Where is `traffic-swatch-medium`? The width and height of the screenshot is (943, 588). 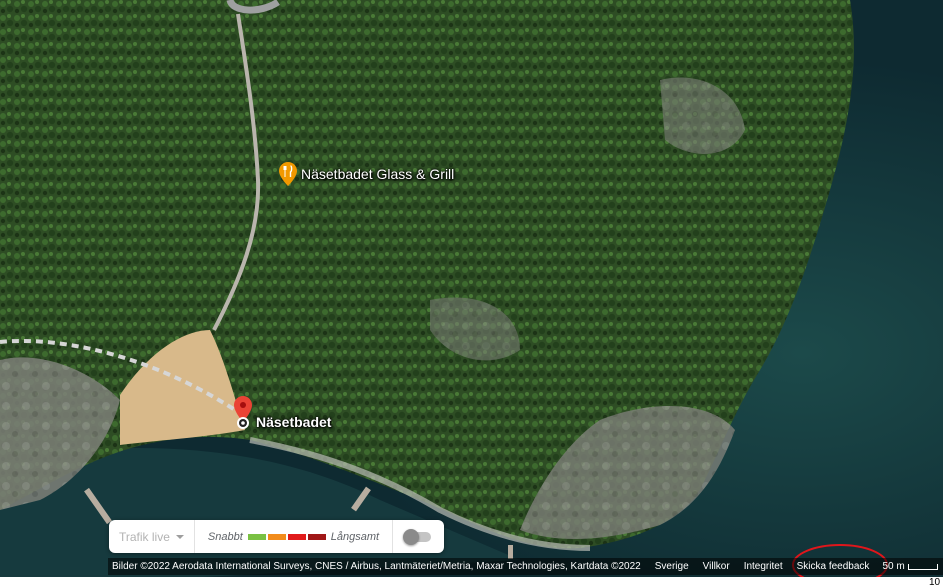
traffic-swatch-medium is located at coordinates (276, 536).